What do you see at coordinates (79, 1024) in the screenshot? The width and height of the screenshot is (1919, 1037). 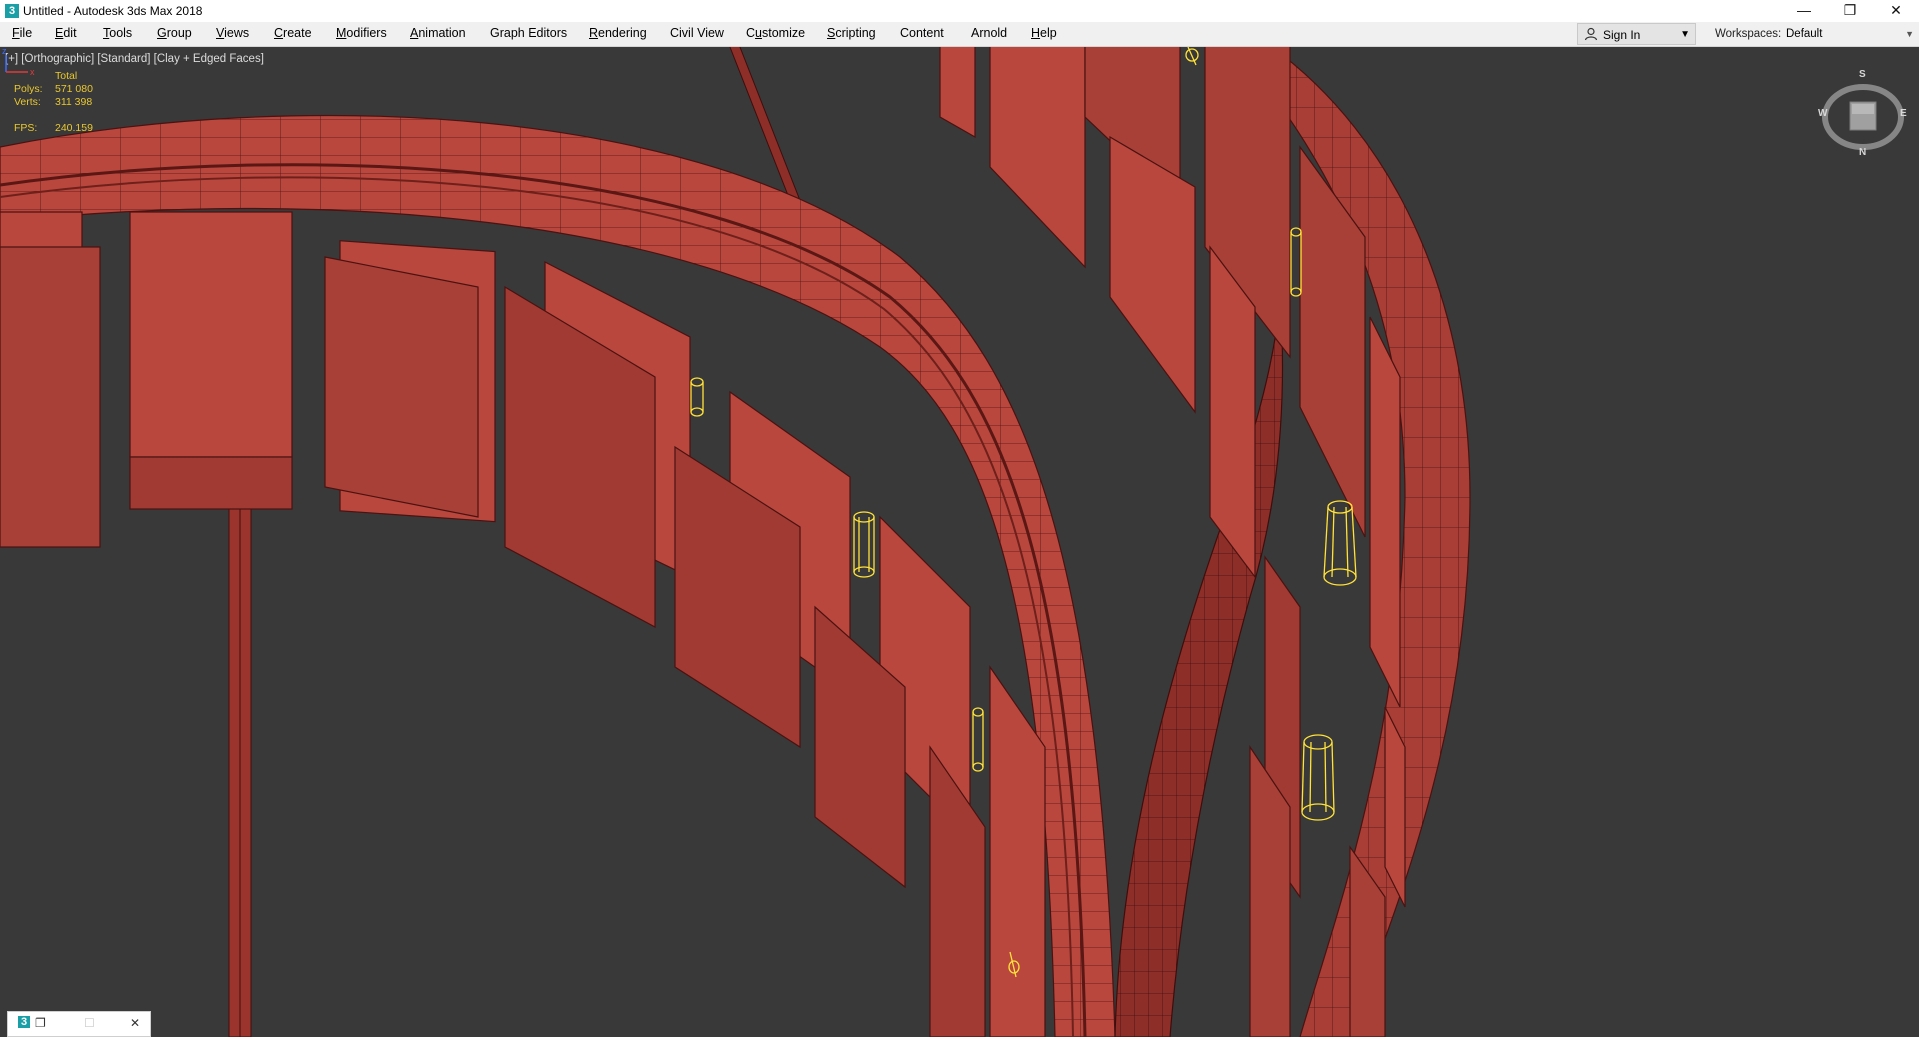 I see `minimized-window: 3 ❐ ☐ ✕` at bounding box center [79, 1024].